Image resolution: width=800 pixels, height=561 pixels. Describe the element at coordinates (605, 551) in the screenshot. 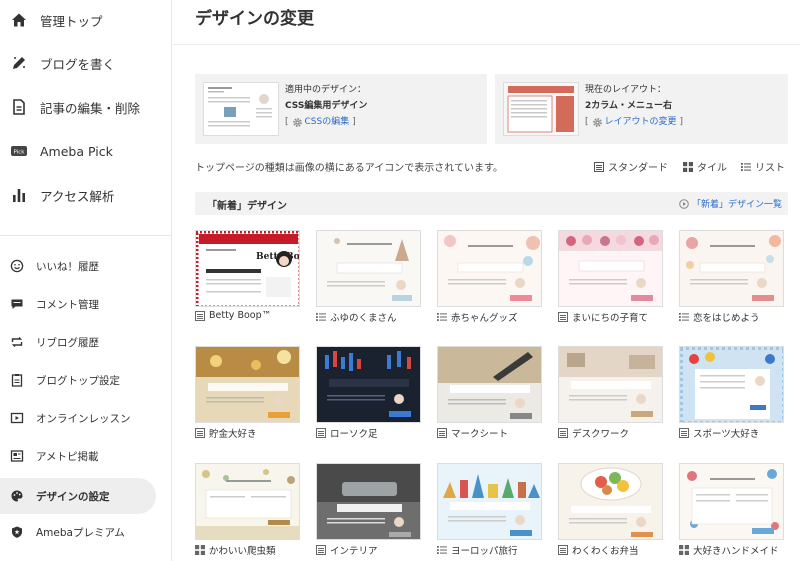

I see `design-name: わくわくお弁当` at that location.